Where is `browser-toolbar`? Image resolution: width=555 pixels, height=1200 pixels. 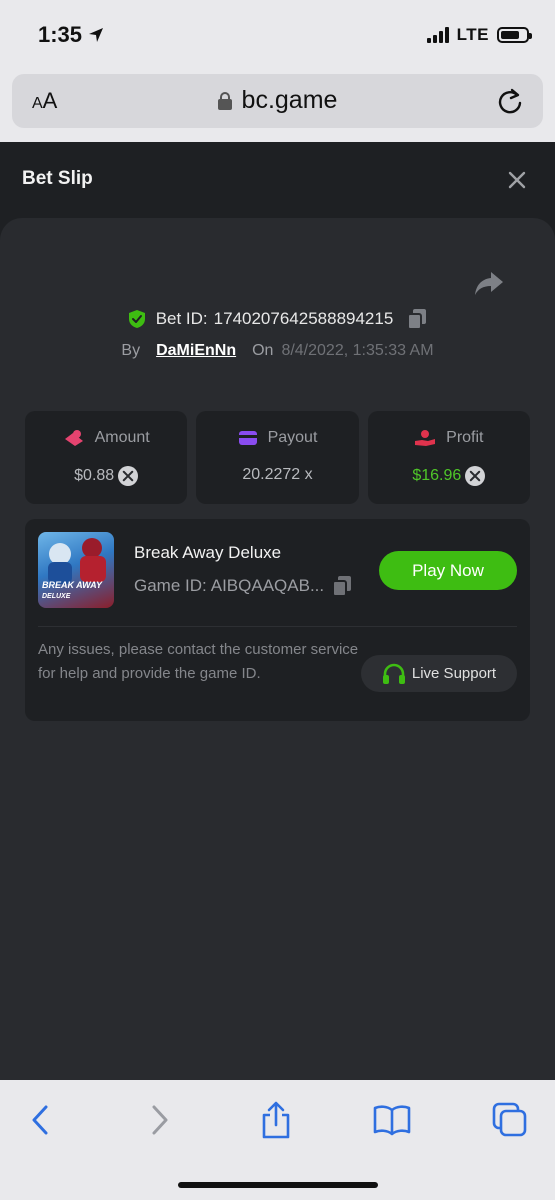
browser-toolbar is located at coordinates (277, 1140).